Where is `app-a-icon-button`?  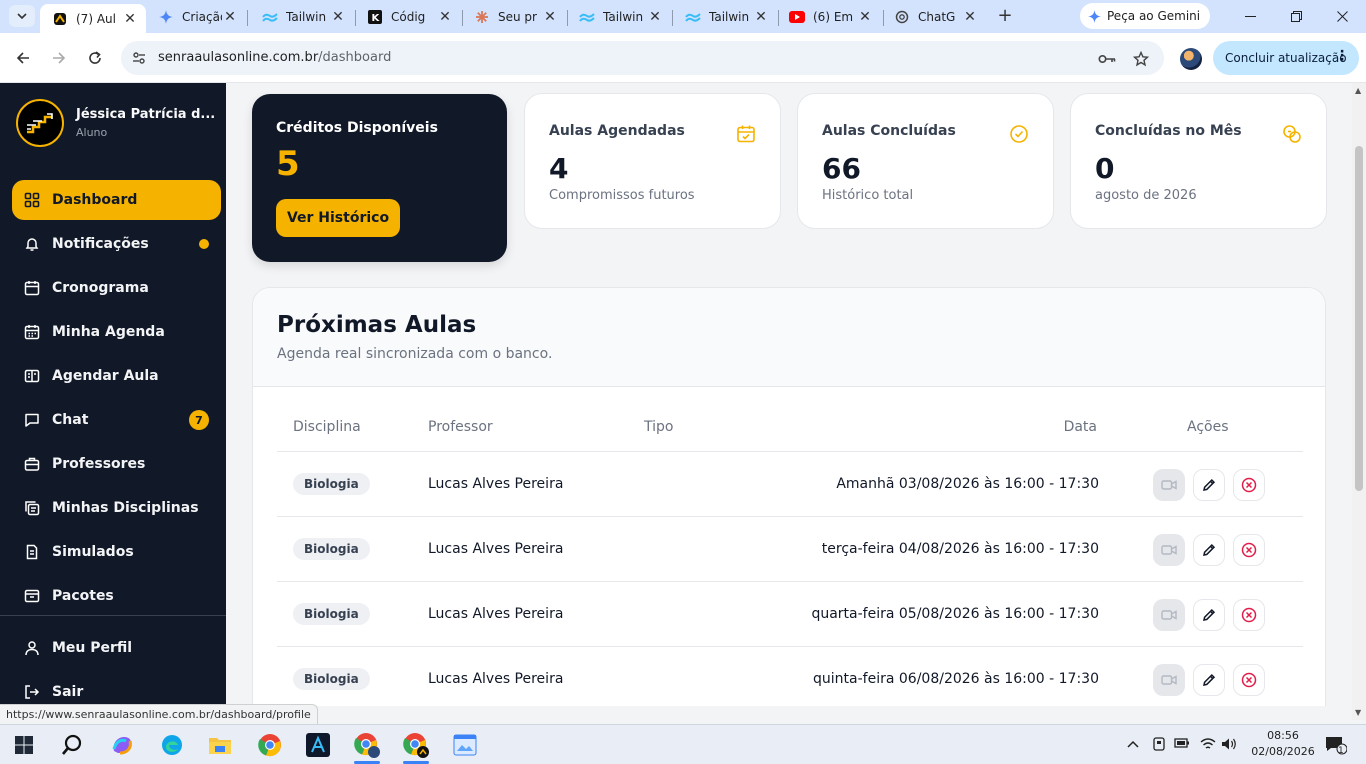 app-a-icon-button is located at coordinates (318, 745).